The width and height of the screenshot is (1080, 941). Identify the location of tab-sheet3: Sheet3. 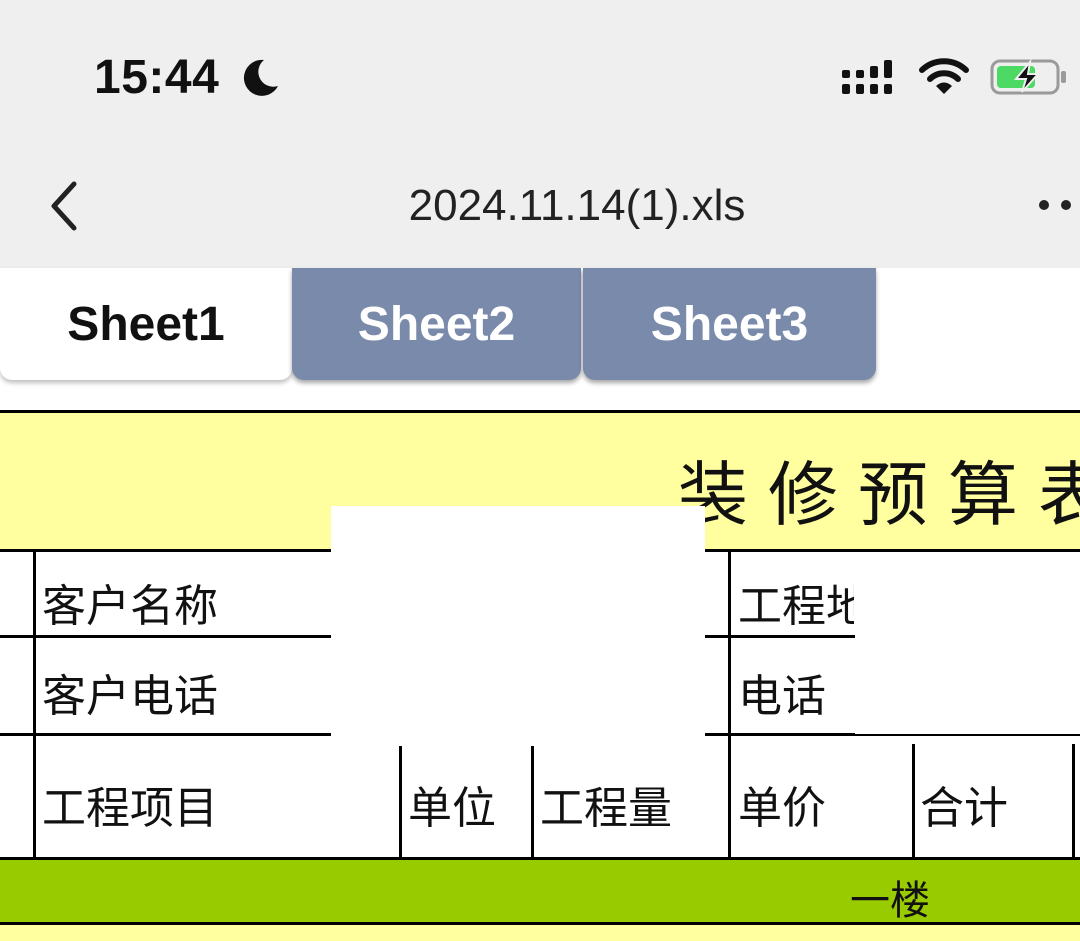
(729, 324).